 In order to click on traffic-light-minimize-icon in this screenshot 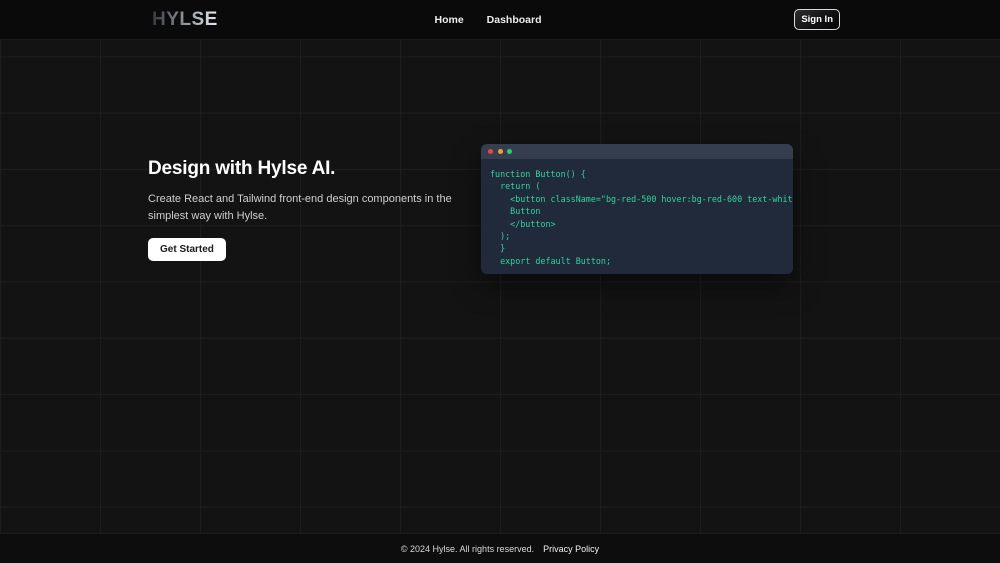, I will do `click(500, 151)`.